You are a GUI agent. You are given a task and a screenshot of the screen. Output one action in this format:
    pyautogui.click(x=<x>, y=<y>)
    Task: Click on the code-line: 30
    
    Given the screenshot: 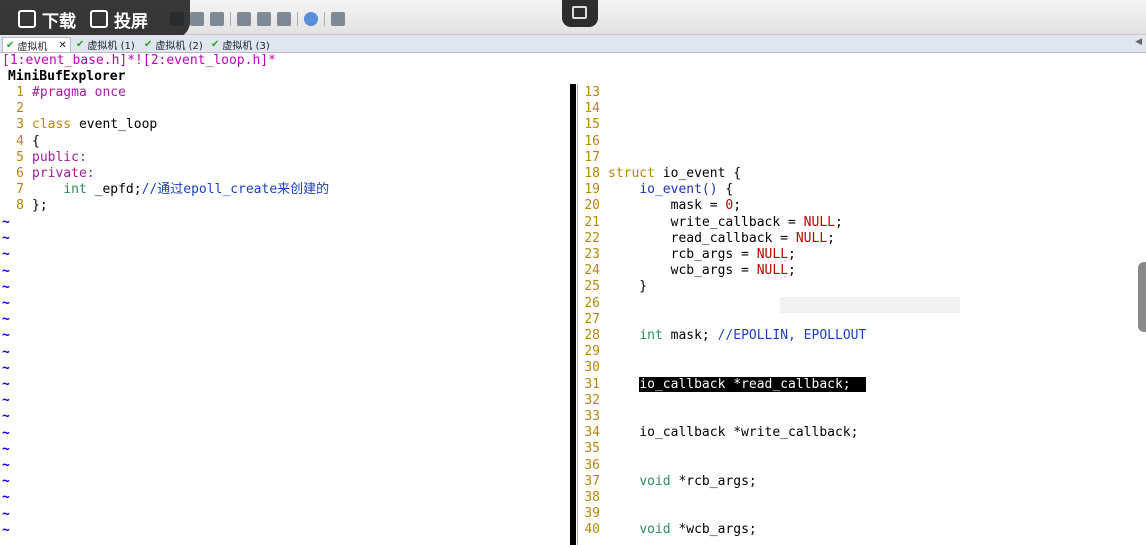 What is the action you would take?
    pyautogui.click(x=594, y=368)
    